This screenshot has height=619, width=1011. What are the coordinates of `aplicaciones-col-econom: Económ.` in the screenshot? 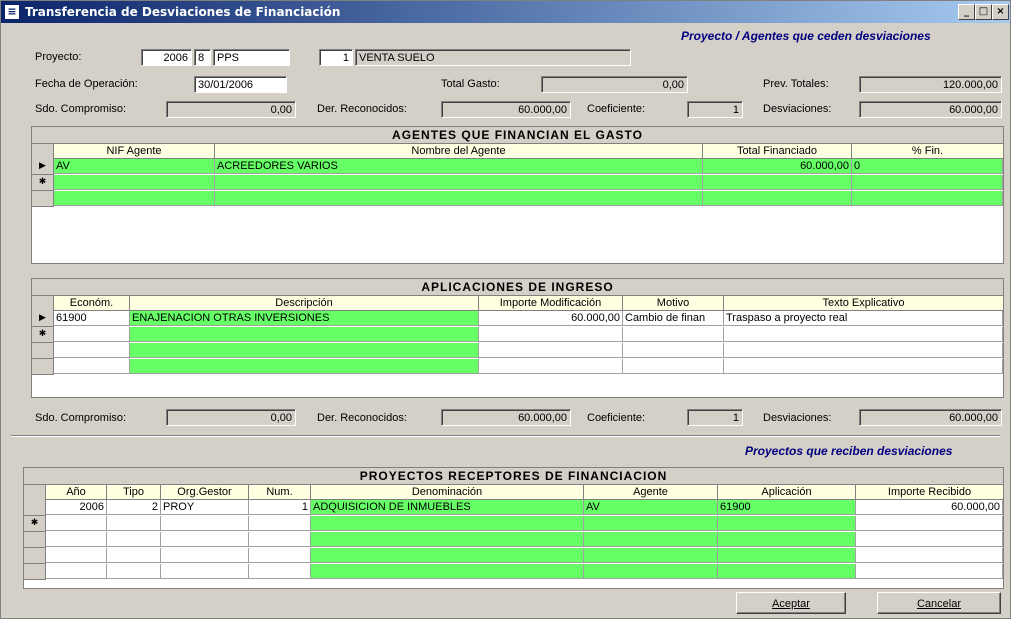 It's located at (92, 303).